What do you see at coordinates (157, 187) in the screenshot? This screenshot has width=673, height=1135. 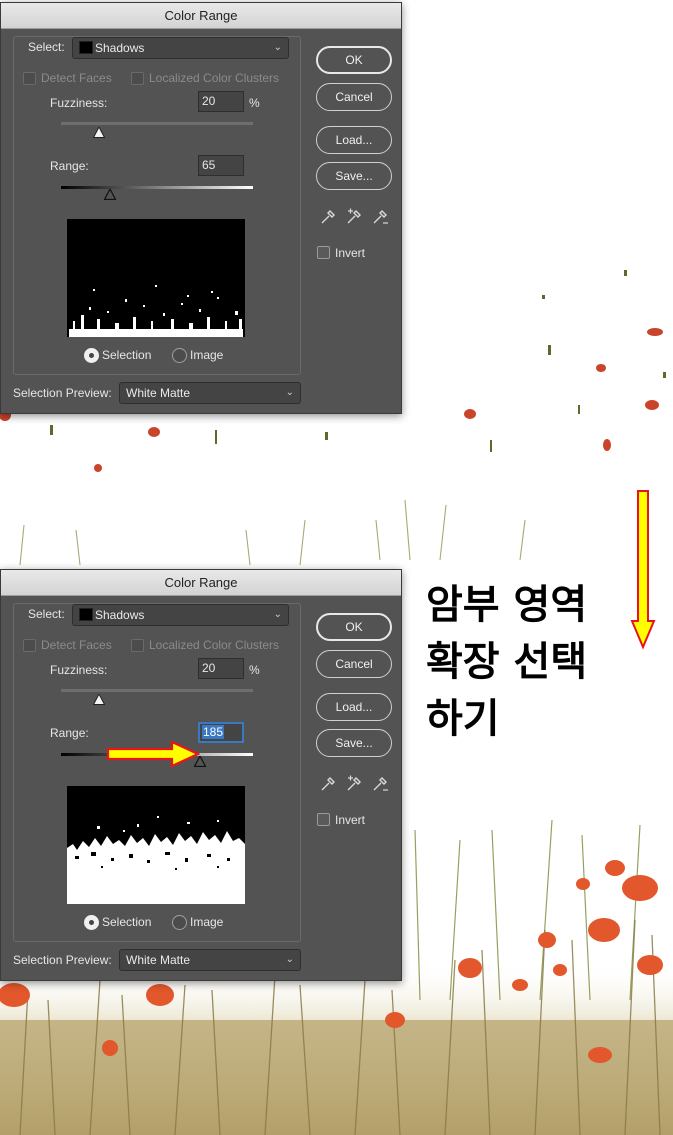 I see `range-slider-track` at bounding box center [157, 187].